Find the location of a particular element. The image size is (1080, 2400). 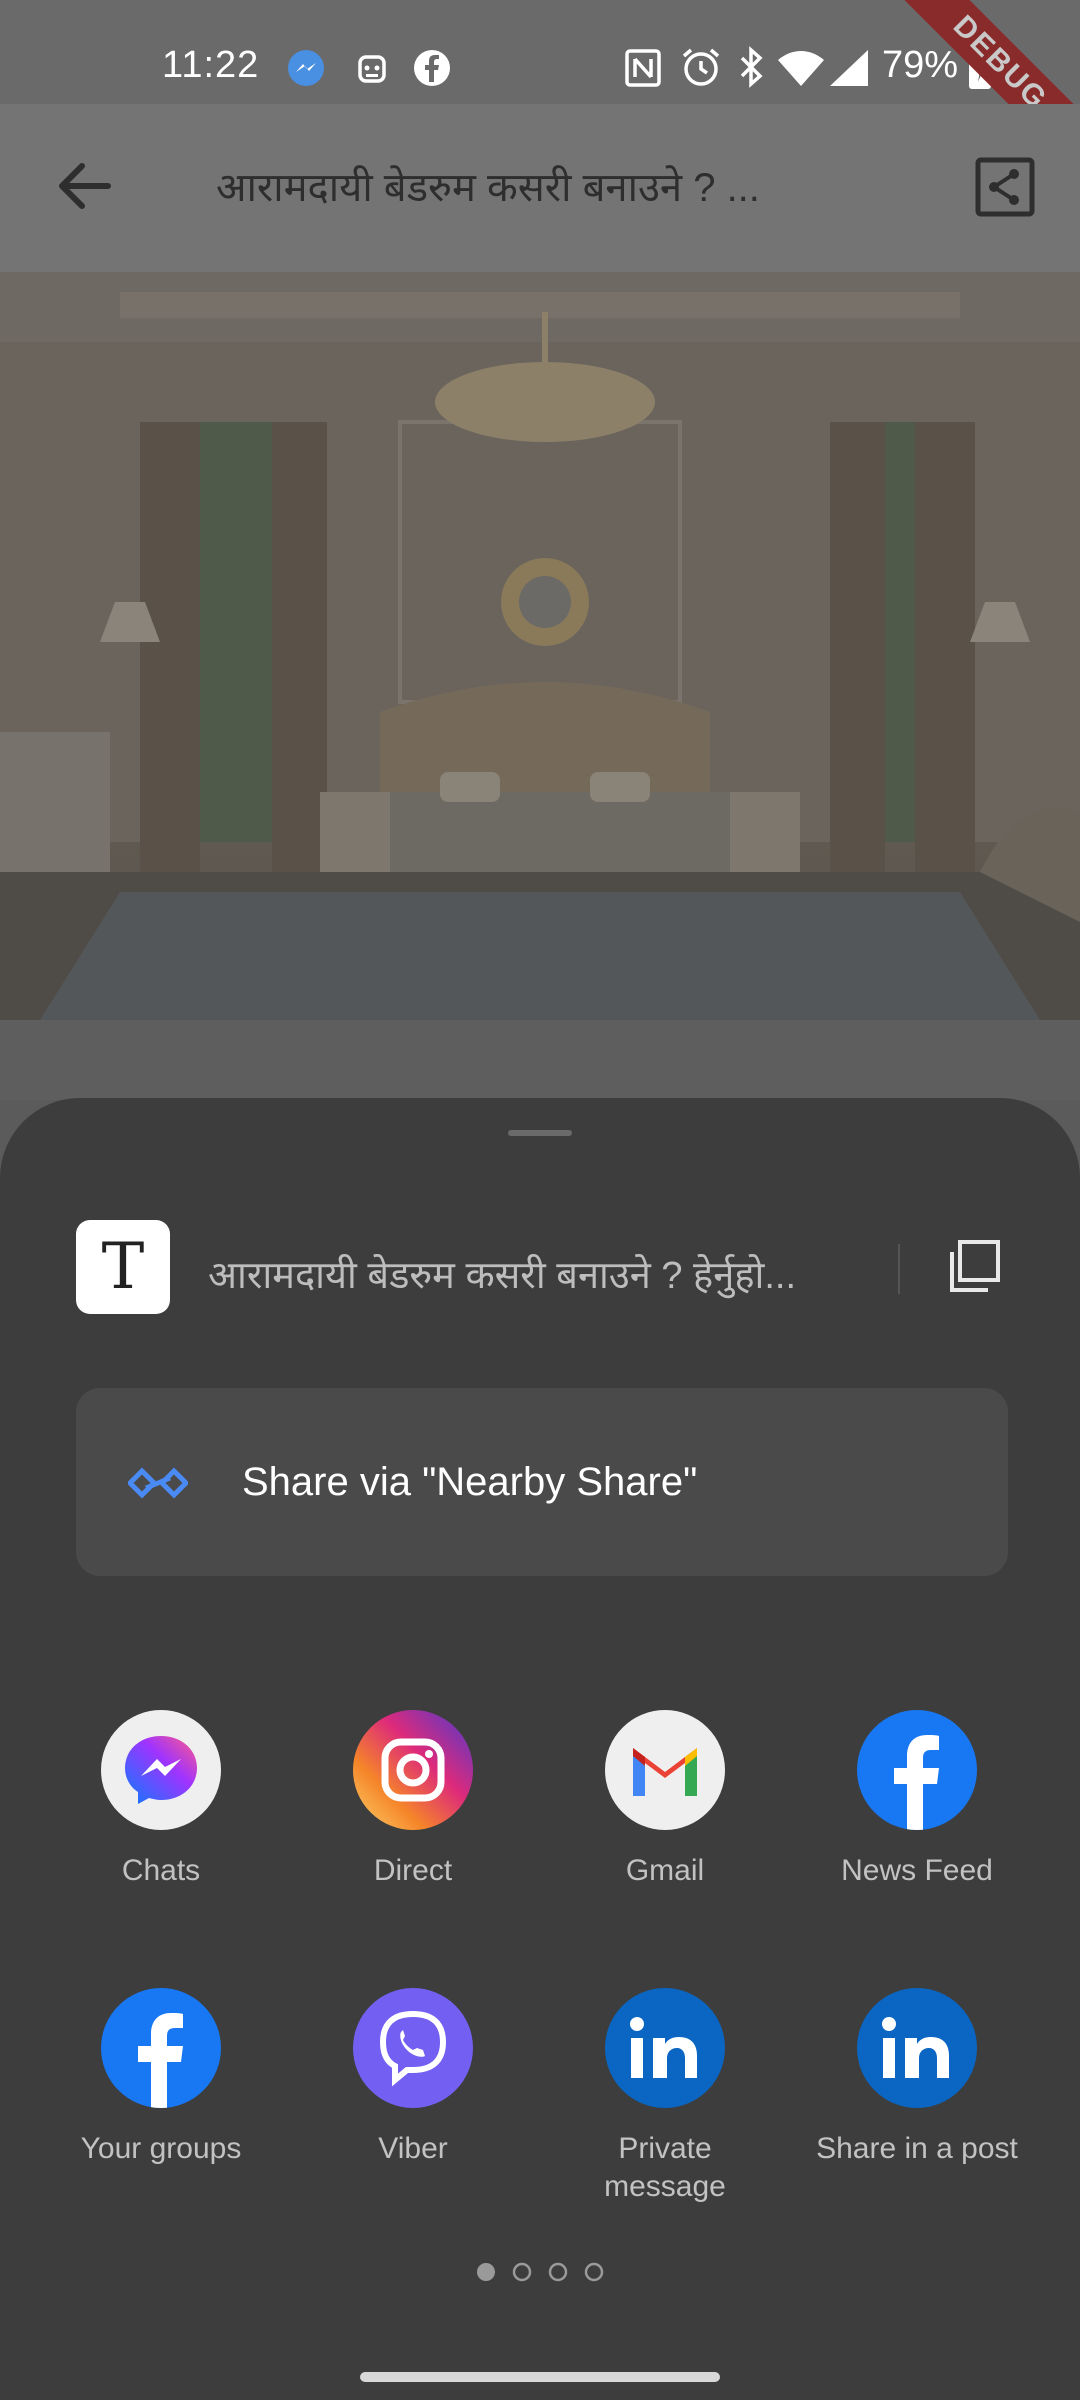

drag-handle is located at coordinates (540, 1133).